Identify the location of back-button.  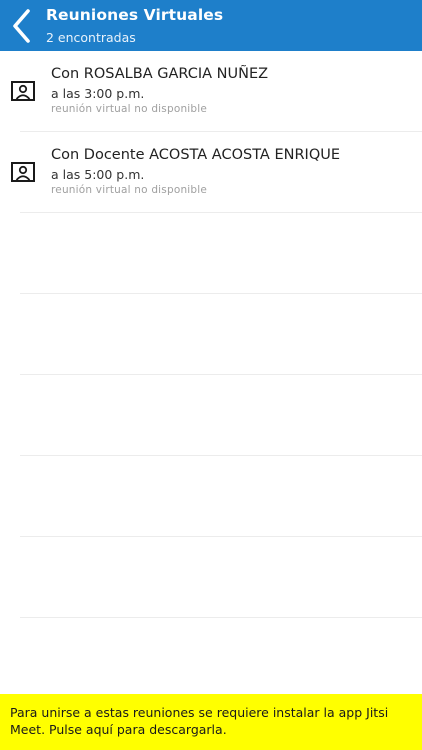
(24, 26).